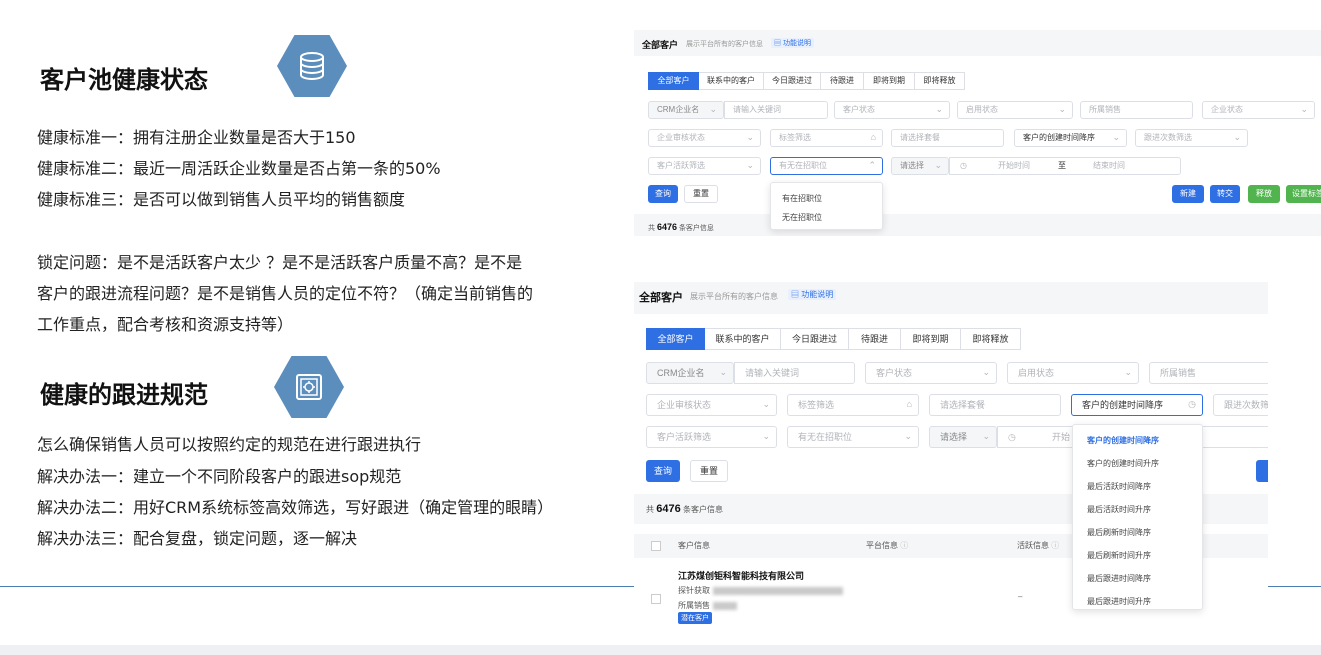  Describe the element at coordinates (312, 66) in the screenshot. I see `database-icon` at that location.